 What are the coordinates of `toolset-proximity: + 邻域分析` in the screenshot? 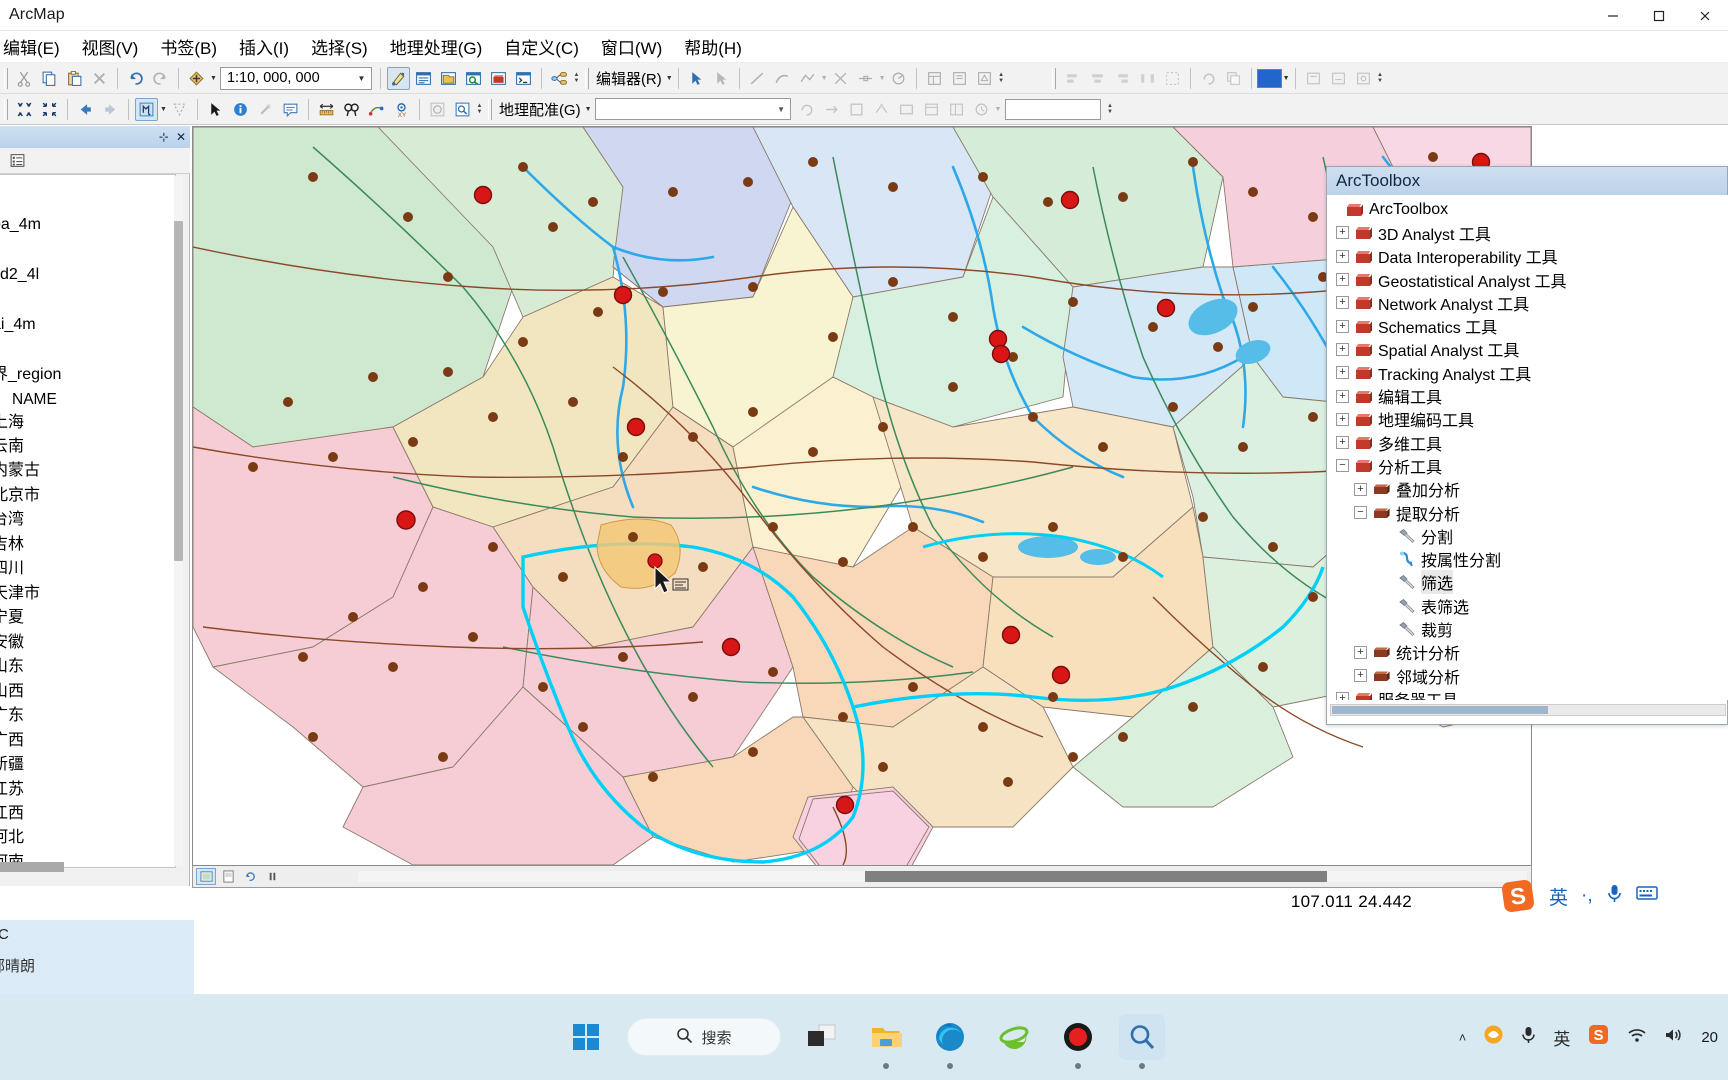 It's located at (1527, 675).